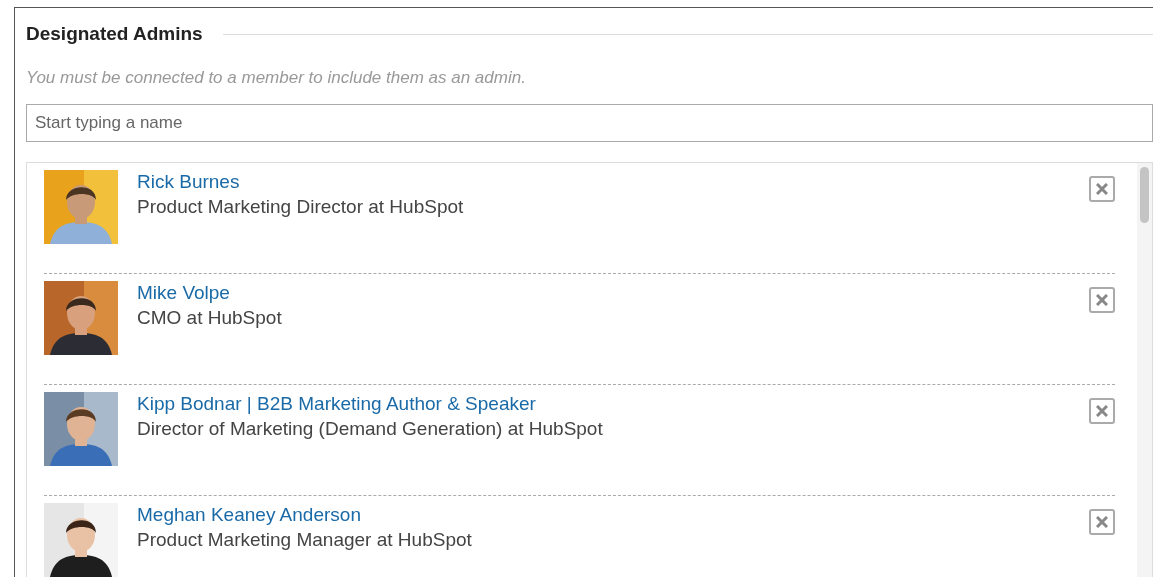 The image size is (1153, 577). Describe the element at coordinates (276, 77) in the screenshot. I see `helper-text: You must be connected to a member to include them as an admin.` at that location.